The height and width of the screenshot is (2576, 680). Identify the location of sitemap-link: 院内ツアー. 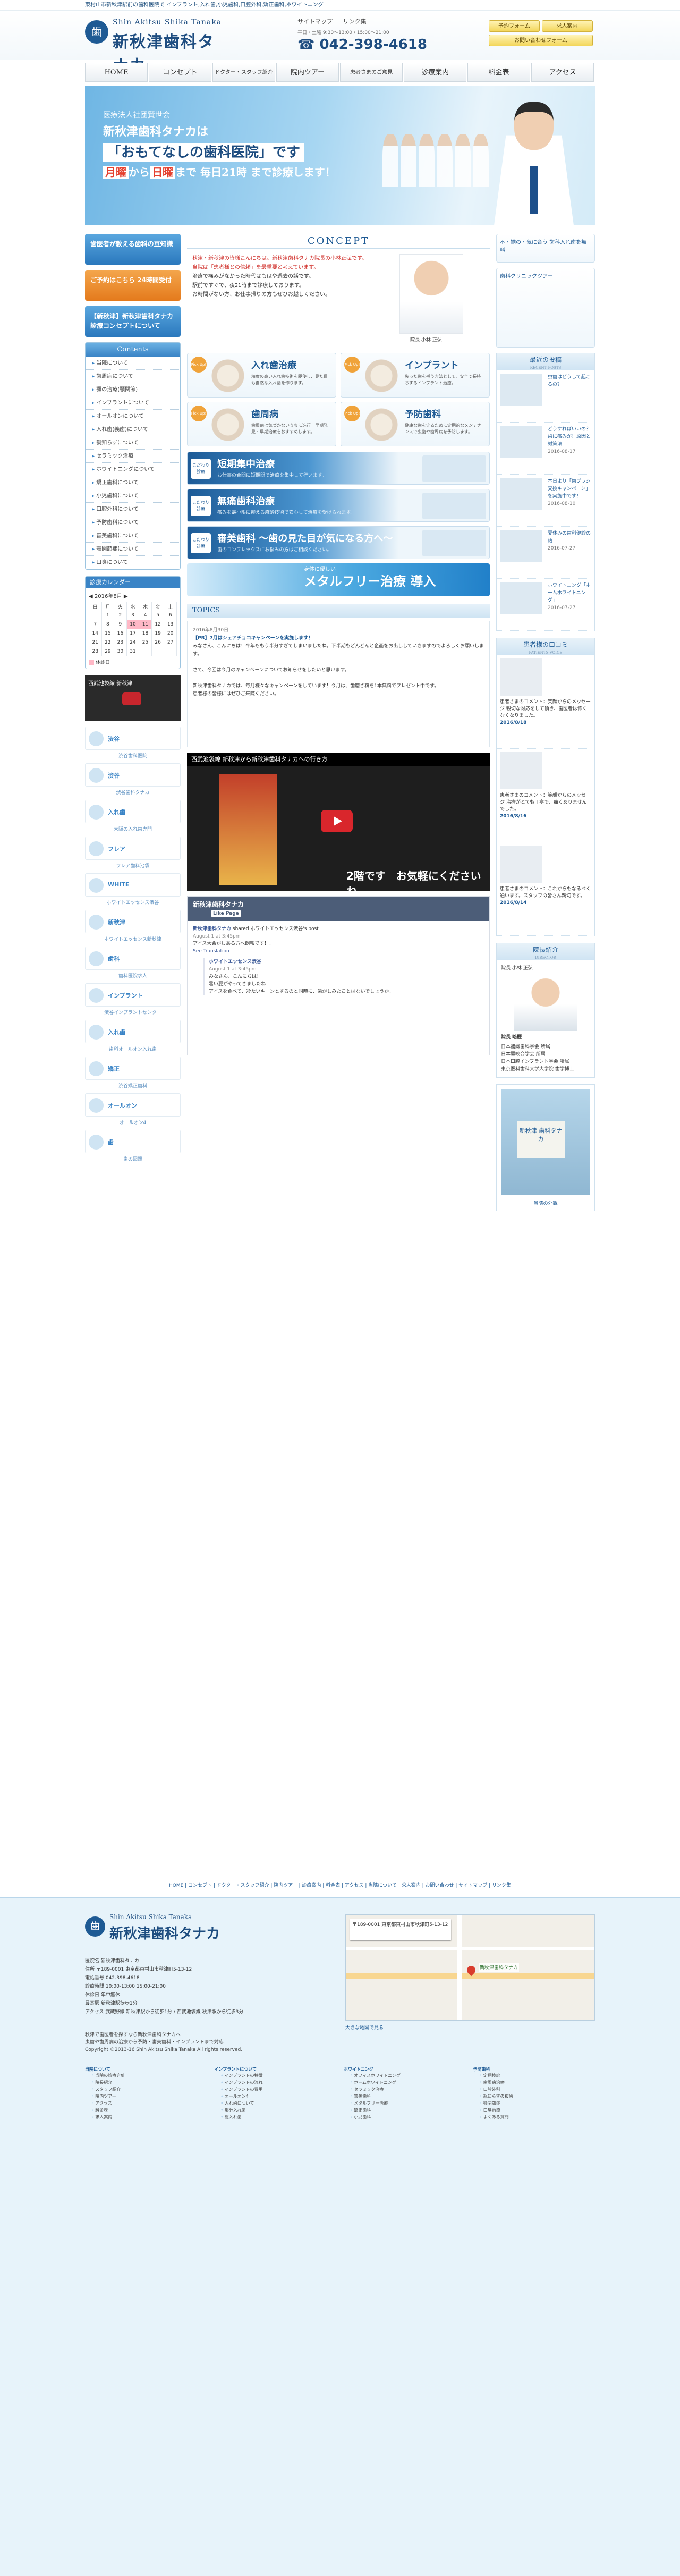
(146, 2096).